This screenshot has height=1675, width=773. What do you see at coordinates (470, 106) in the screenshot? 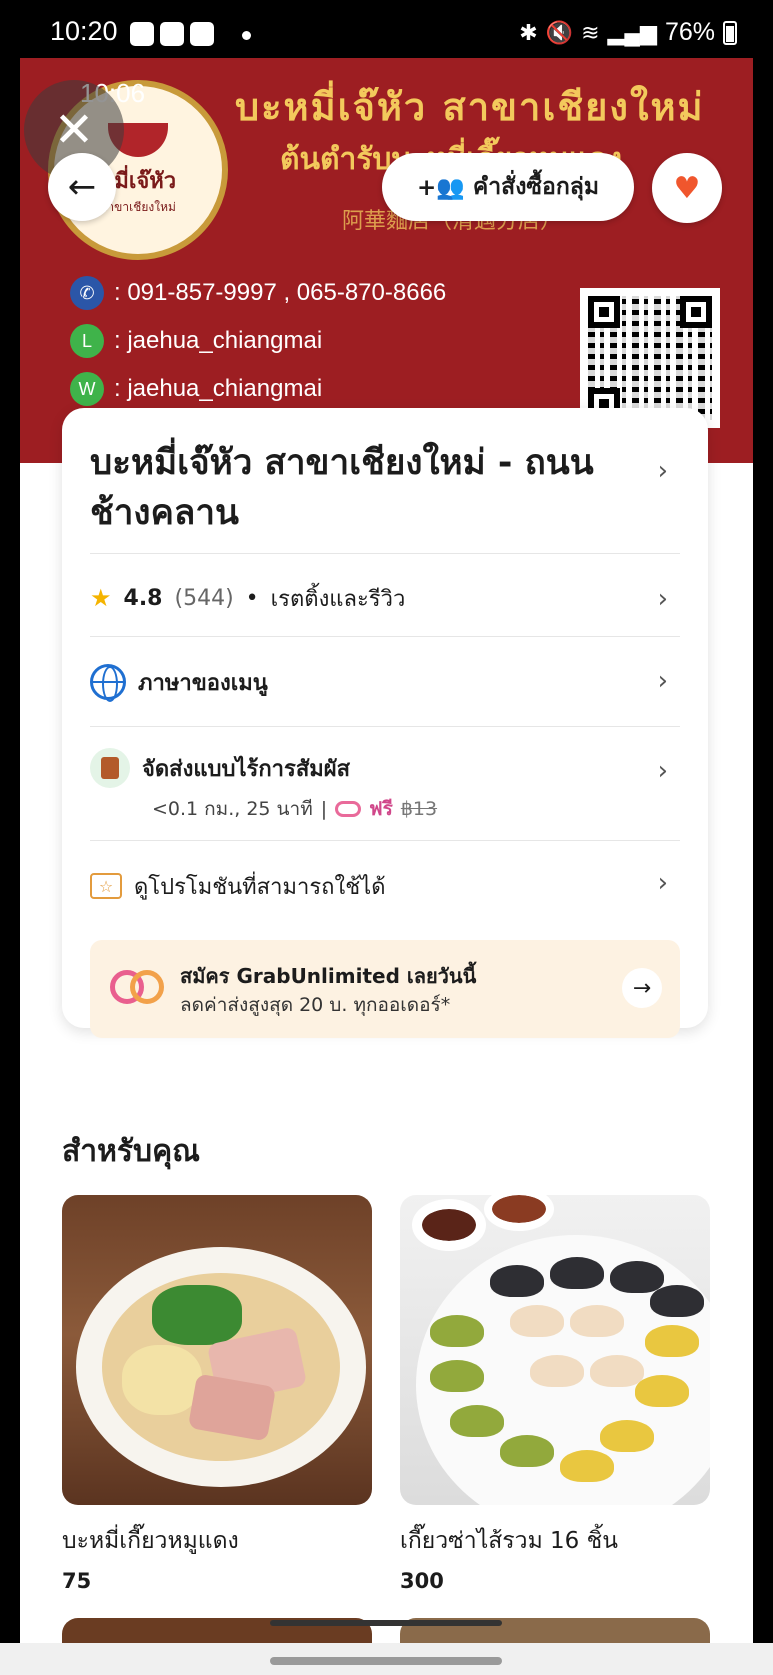
I see `banner-title: บะหมี่เจ๊หัว สาขาเชียงใหม่` at bounding box center [470, 106].